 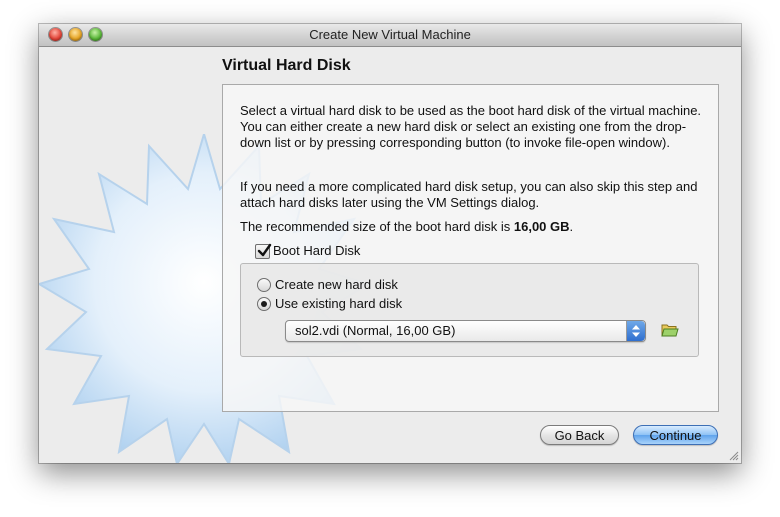 I want to click on create-new-disk-label: Create new hard disk, so click(x=336, y=284).